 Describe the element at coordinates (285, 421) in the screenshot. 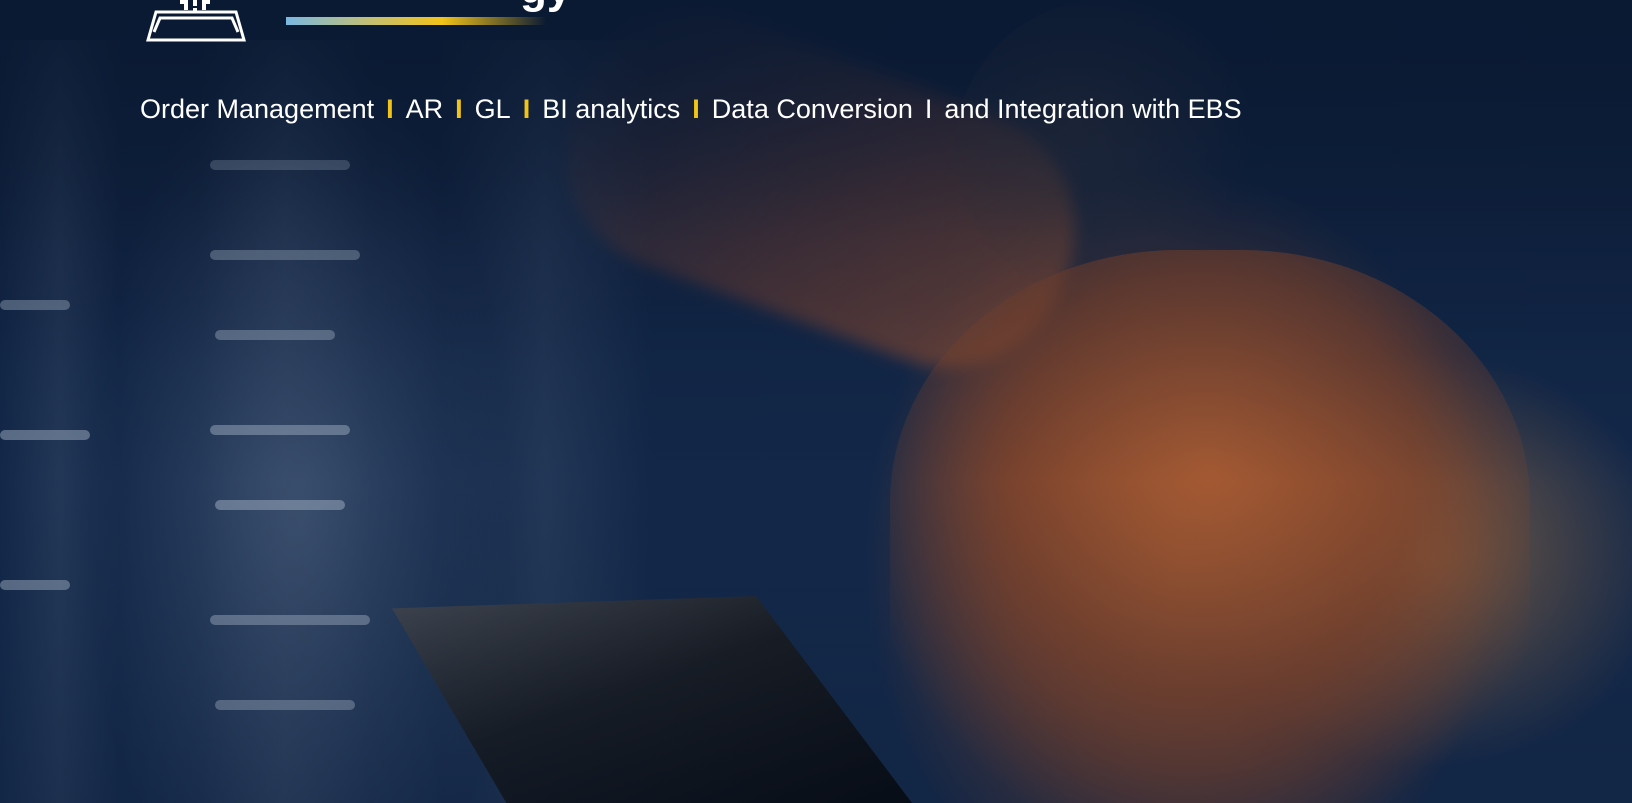

I see `server-rack-cables` at that location.